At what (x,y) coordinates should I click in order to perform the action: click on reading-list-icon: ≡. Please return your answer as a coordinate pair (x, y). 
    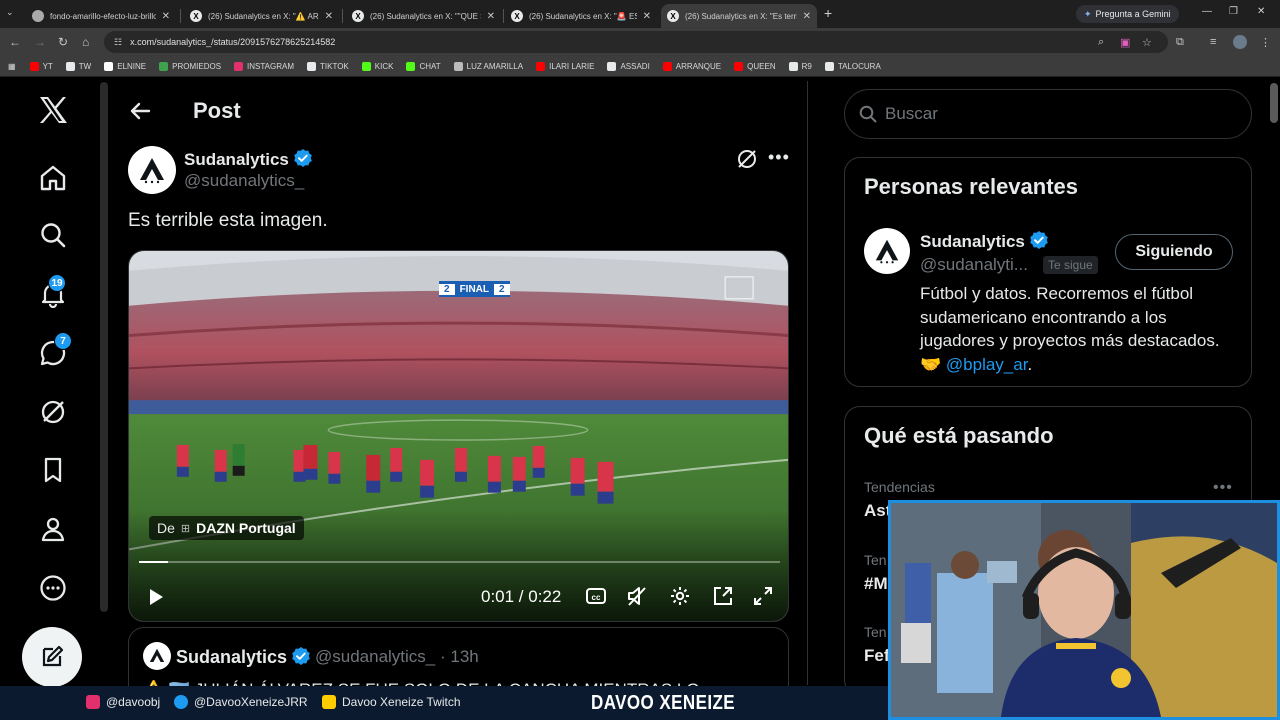
    Looking at the image, I should click on (1213, 42).